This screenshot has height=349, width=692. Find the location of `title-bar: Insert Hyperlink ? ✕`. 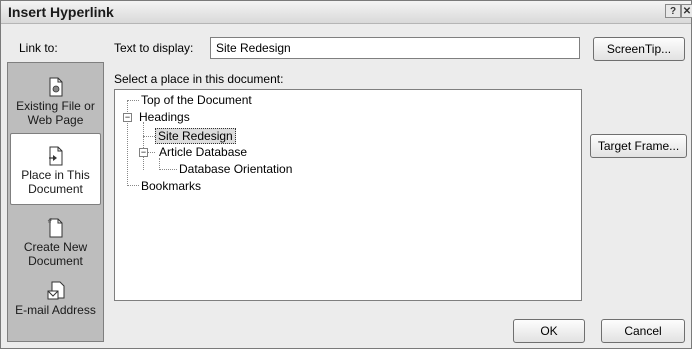

title-bar: Insert Hyperlink ? ✕ is located at coordinates (346, 12).